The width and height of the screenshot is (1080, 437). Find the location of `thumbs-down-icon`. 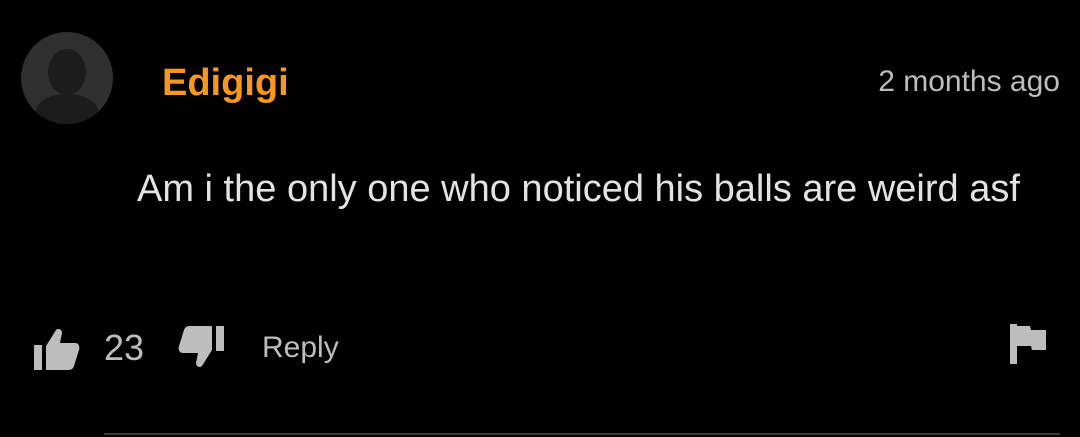

thumbs-down-icon is located at coordinates (201, 349).